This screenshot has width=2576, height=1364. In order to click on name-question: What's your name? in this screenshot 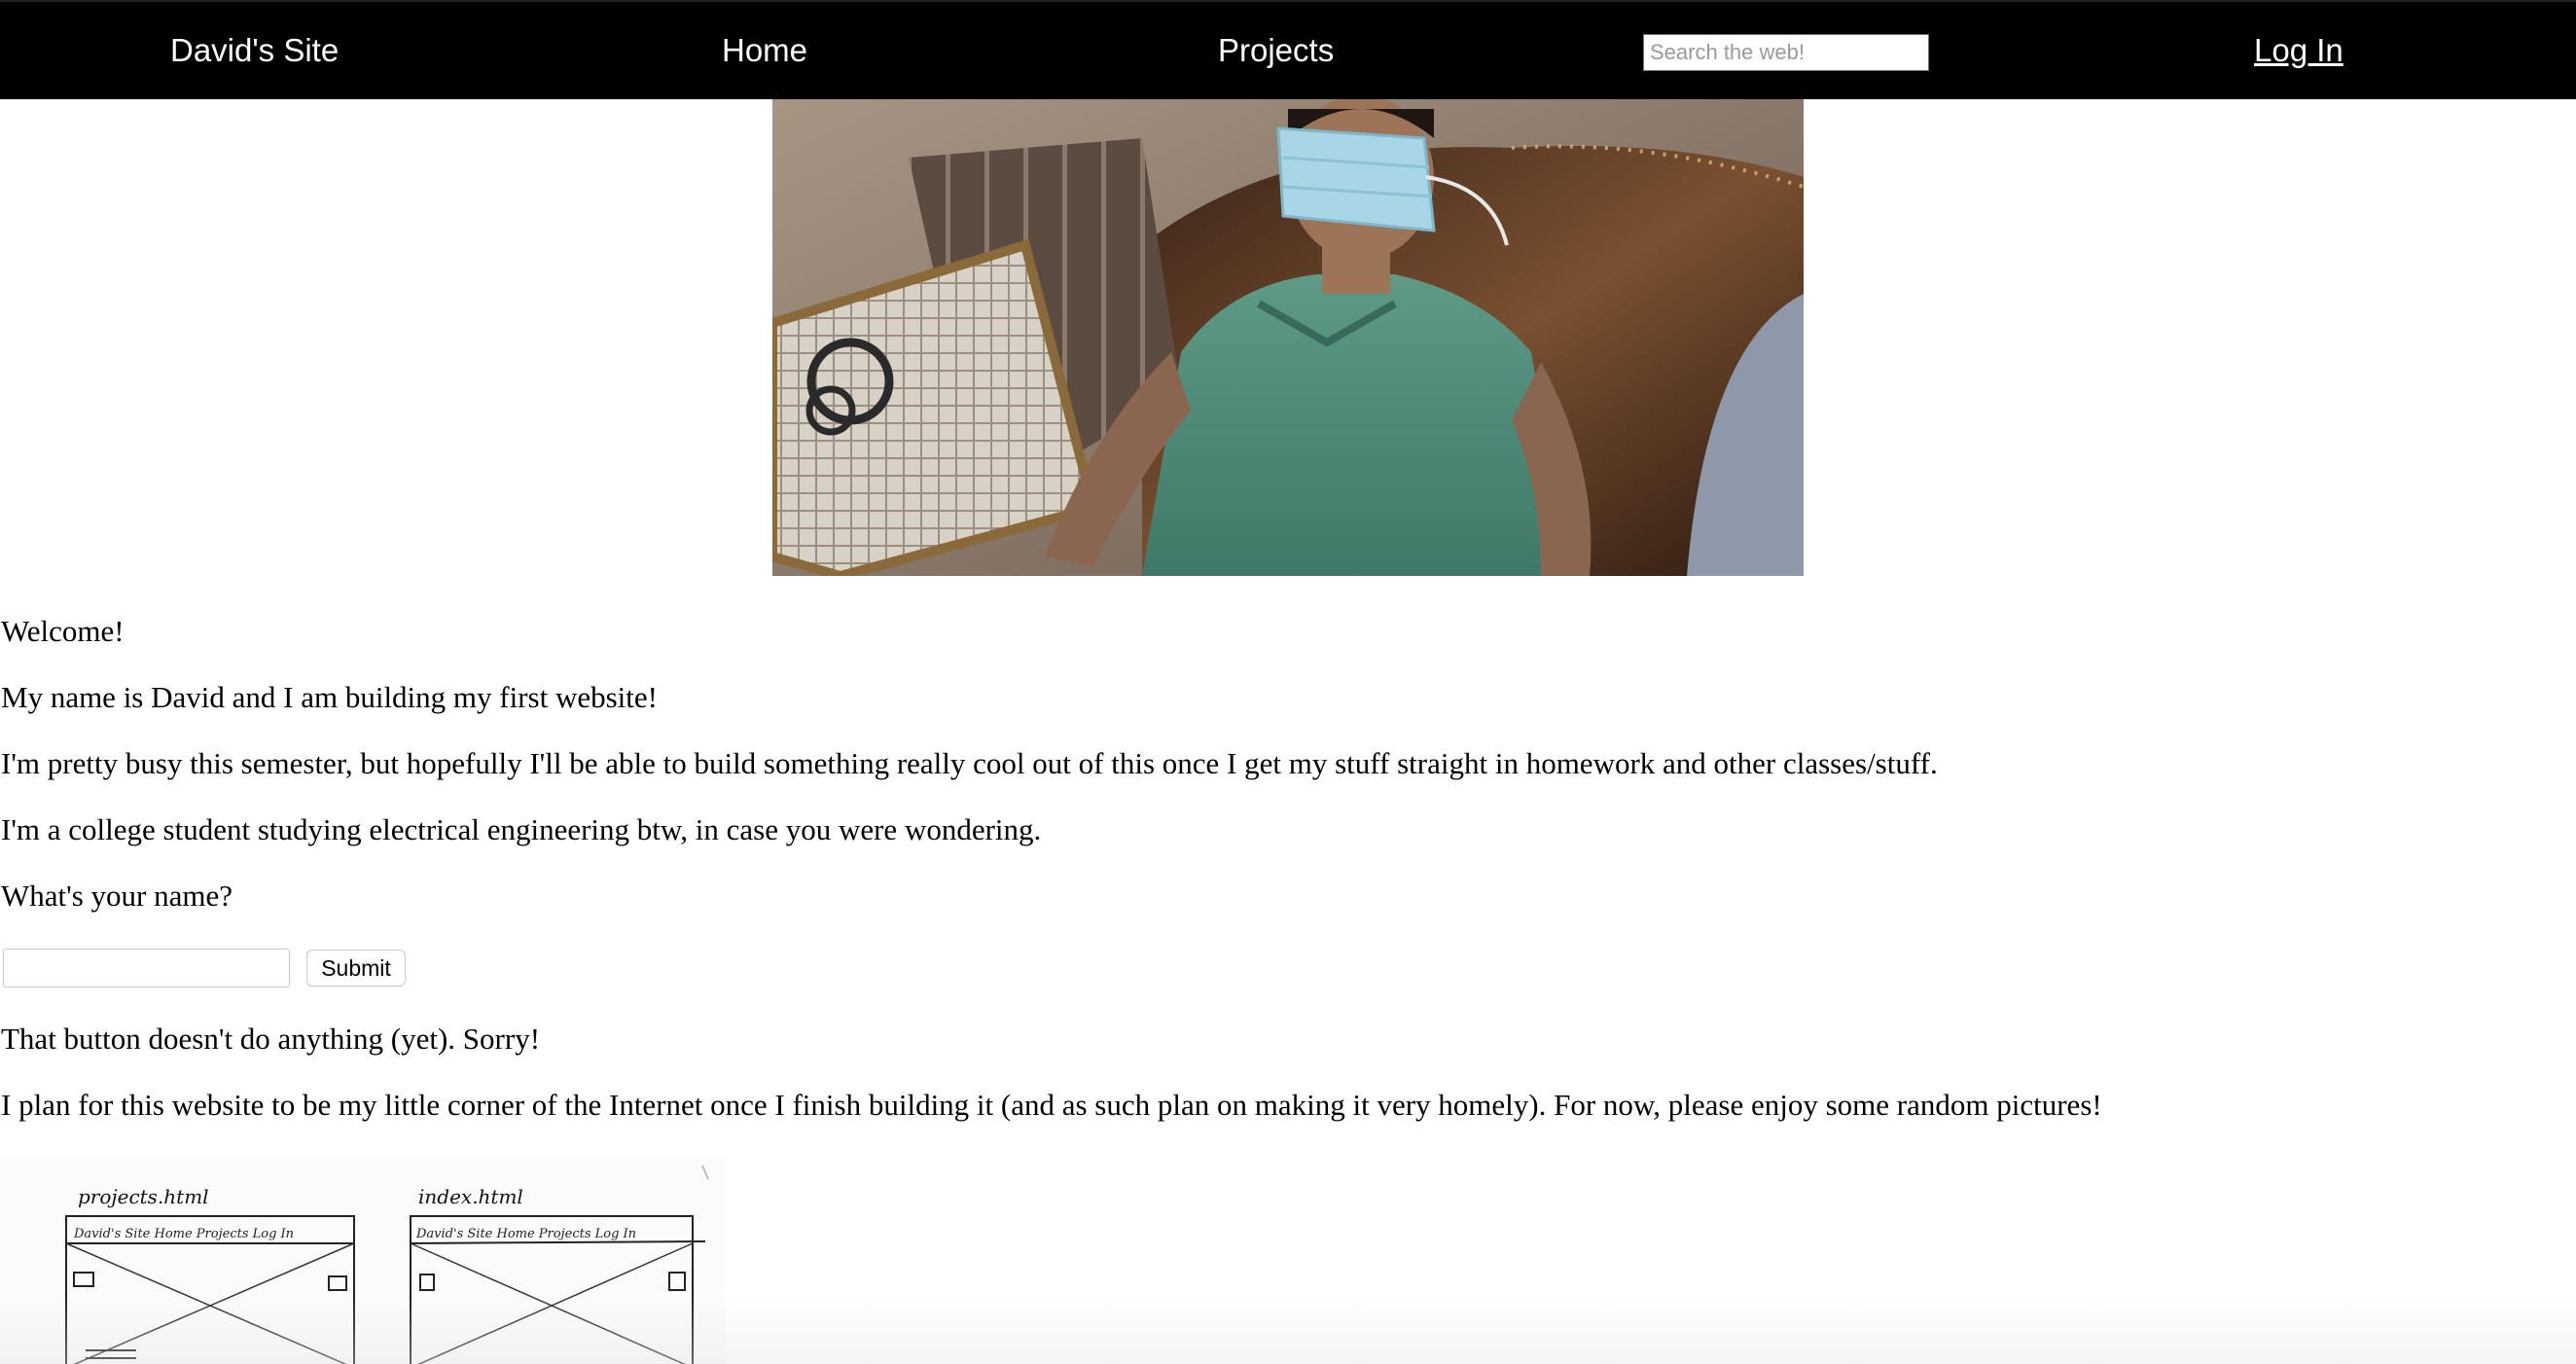, I will do `click(117, 896)`.